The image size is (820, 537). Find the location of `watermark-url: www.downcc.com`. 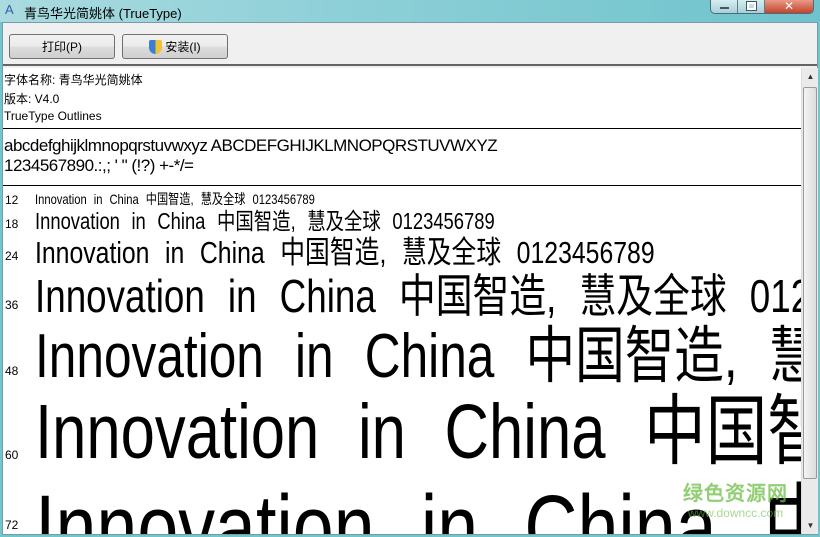

watermark-url: www.downcc.com is located at coordinates (735, 513).